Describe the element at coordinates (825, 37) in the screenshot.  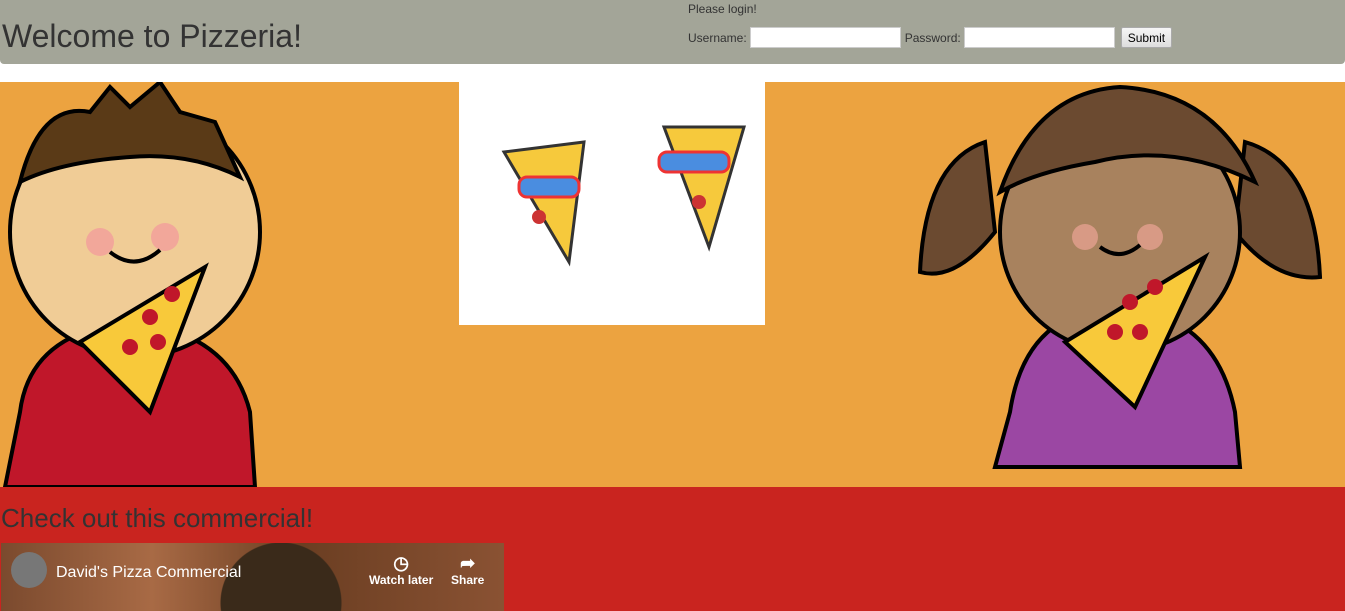
I see `username-input` at that location.